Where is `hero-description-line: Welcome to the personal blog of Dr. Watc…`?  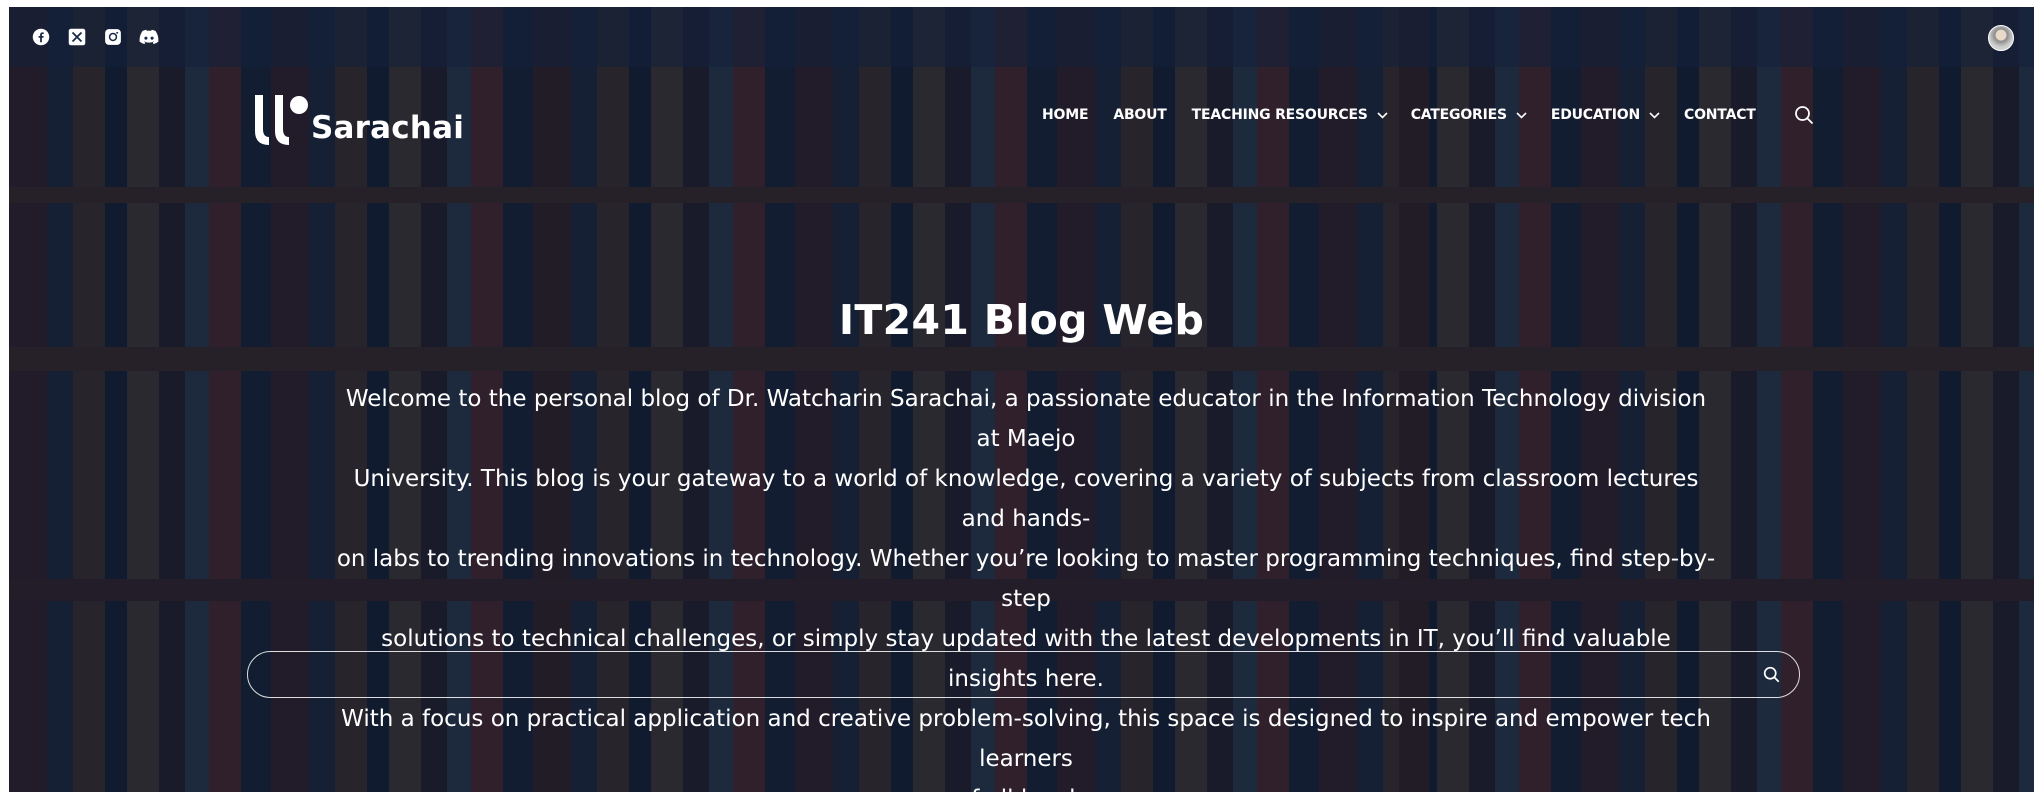
hero-description-line: Welcome to the personal blog of Dr. Watc… is located at coordinates (1026, 419).